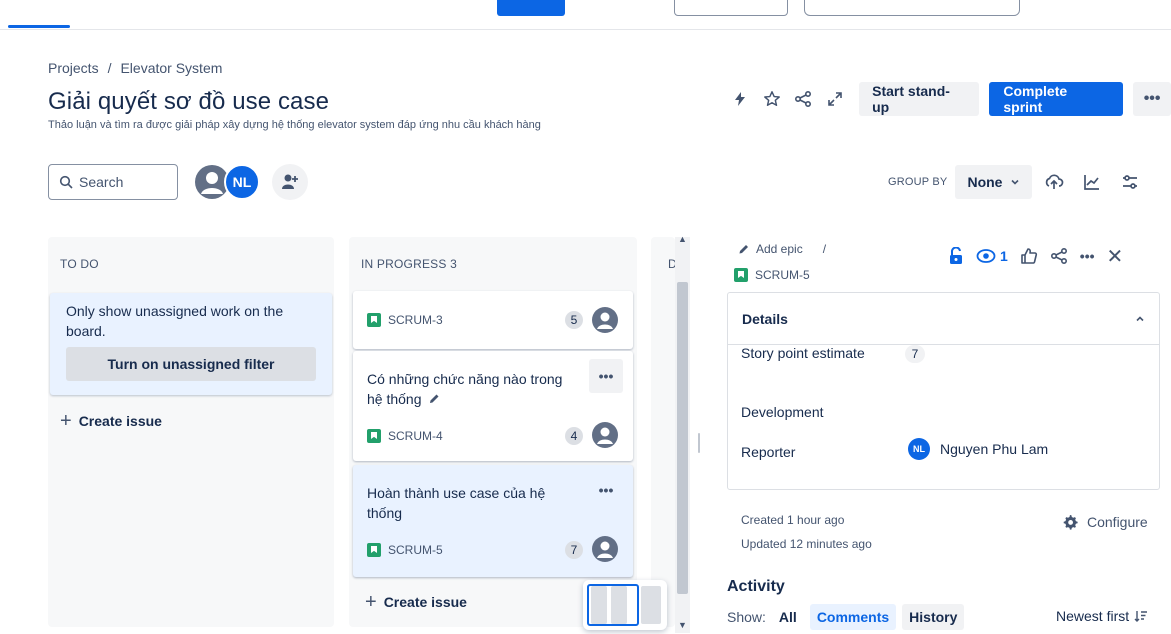 This screenshot has width=1171, height=634. Describe the element at coordinates (772, 99) in the screenshot. I see `star-icon` at that location.